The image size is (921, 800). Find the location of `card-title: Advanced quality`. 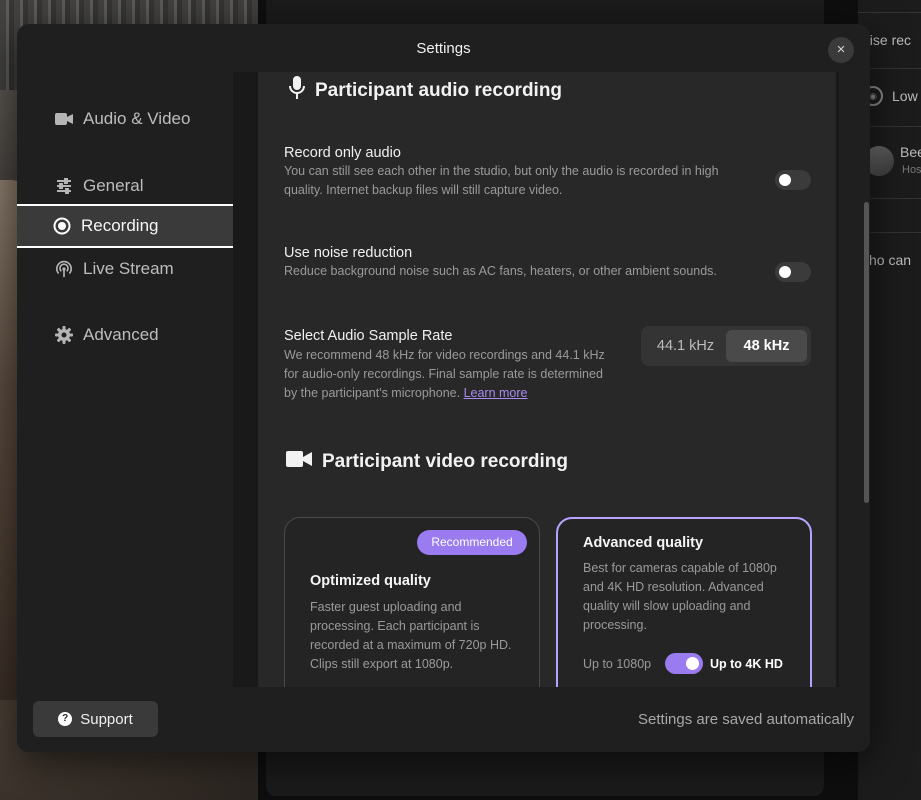

card-title: Advanced quality is located at coordinates (643, 543).